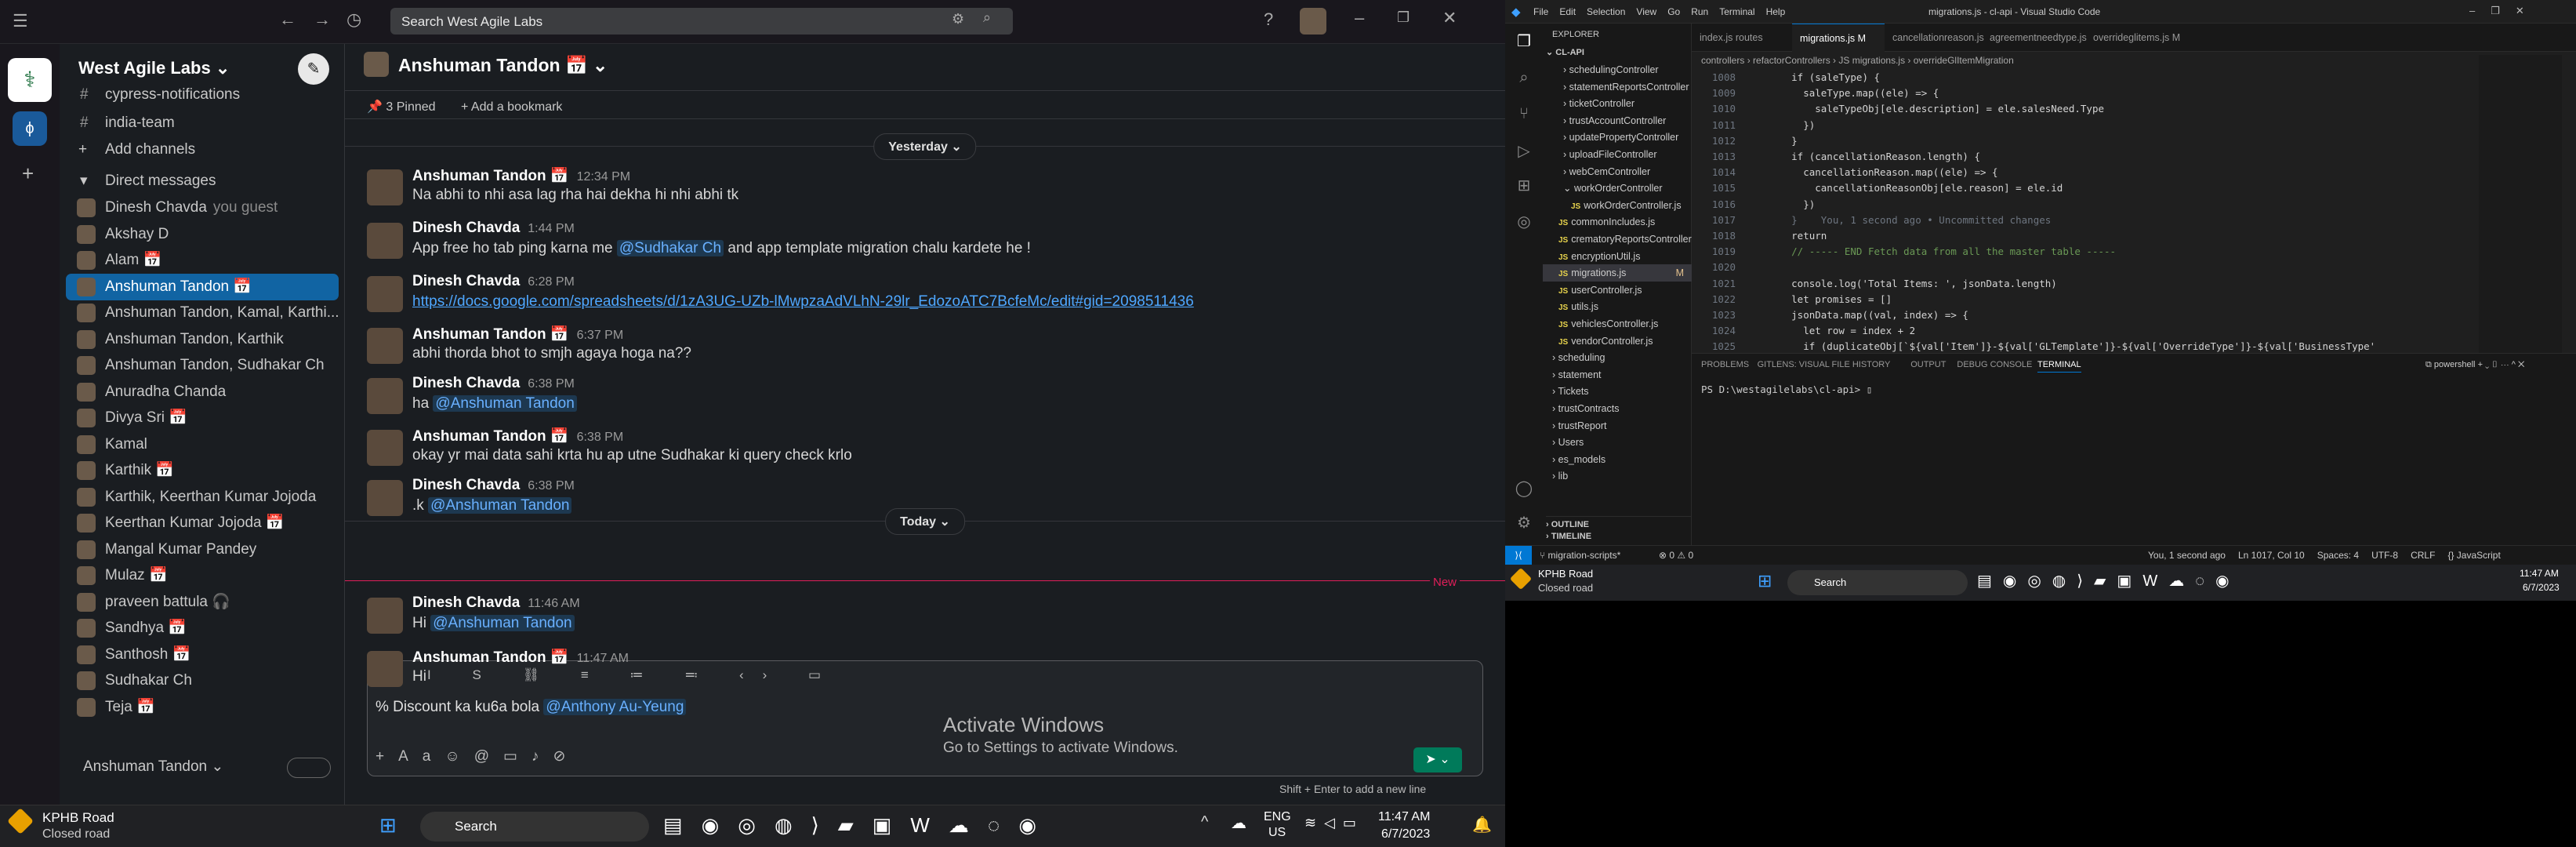 This screenshot has height=847, width=2576. Describe the element at coordinates (601, 335) in the screenshot. I see `message-time: 6:37 PM` at that location.